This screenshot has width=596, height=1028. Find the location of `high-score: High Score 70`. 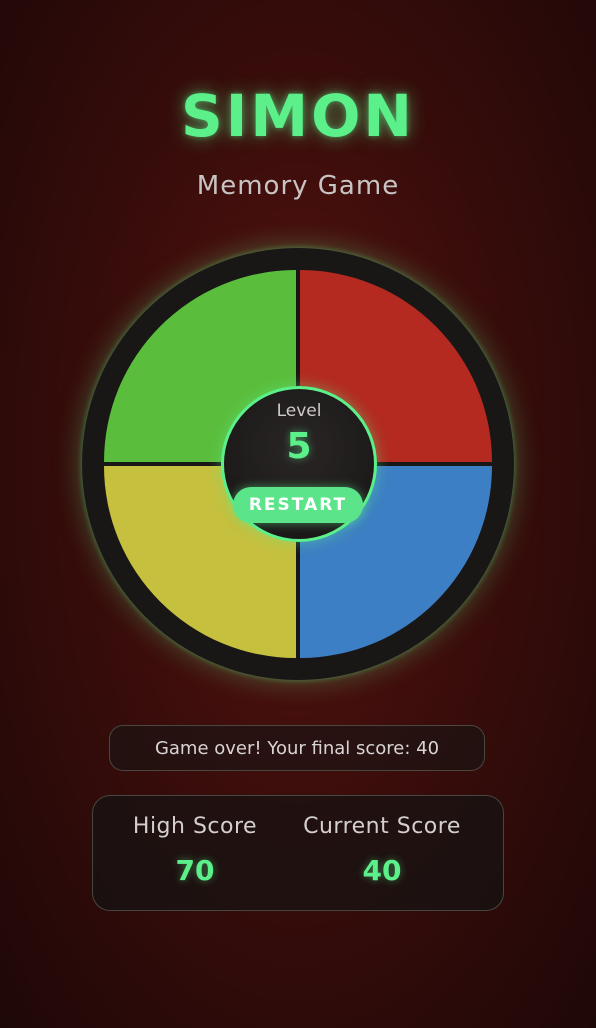

high-score: High Score 70 is located at coordinates (195, 850).